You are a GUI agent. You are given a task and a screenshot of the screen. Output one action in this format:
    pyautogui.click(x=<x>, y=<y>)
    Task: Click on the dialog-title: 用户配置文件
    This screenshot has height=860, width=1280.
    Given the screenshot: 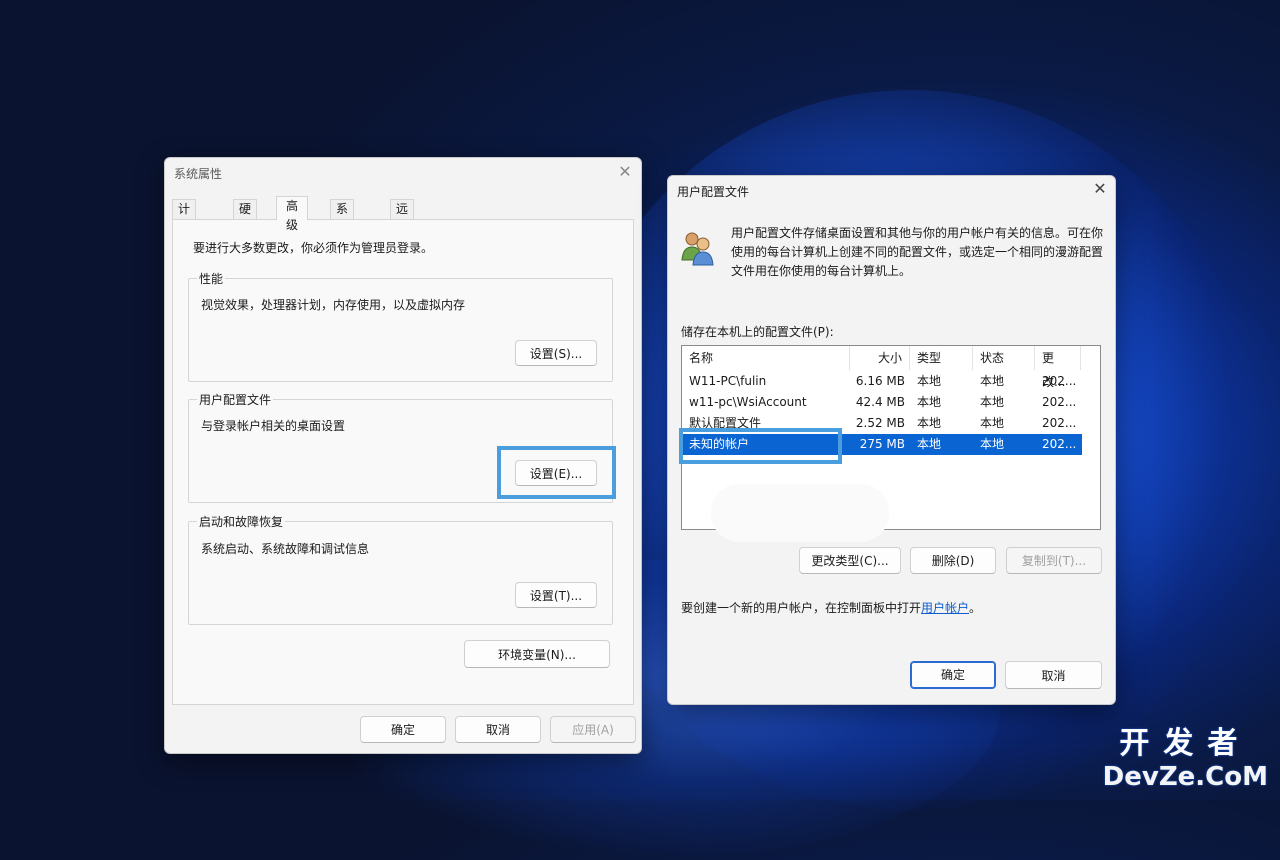 What is the action you would take?
    pyautogui.click(x=713, y=192)
    